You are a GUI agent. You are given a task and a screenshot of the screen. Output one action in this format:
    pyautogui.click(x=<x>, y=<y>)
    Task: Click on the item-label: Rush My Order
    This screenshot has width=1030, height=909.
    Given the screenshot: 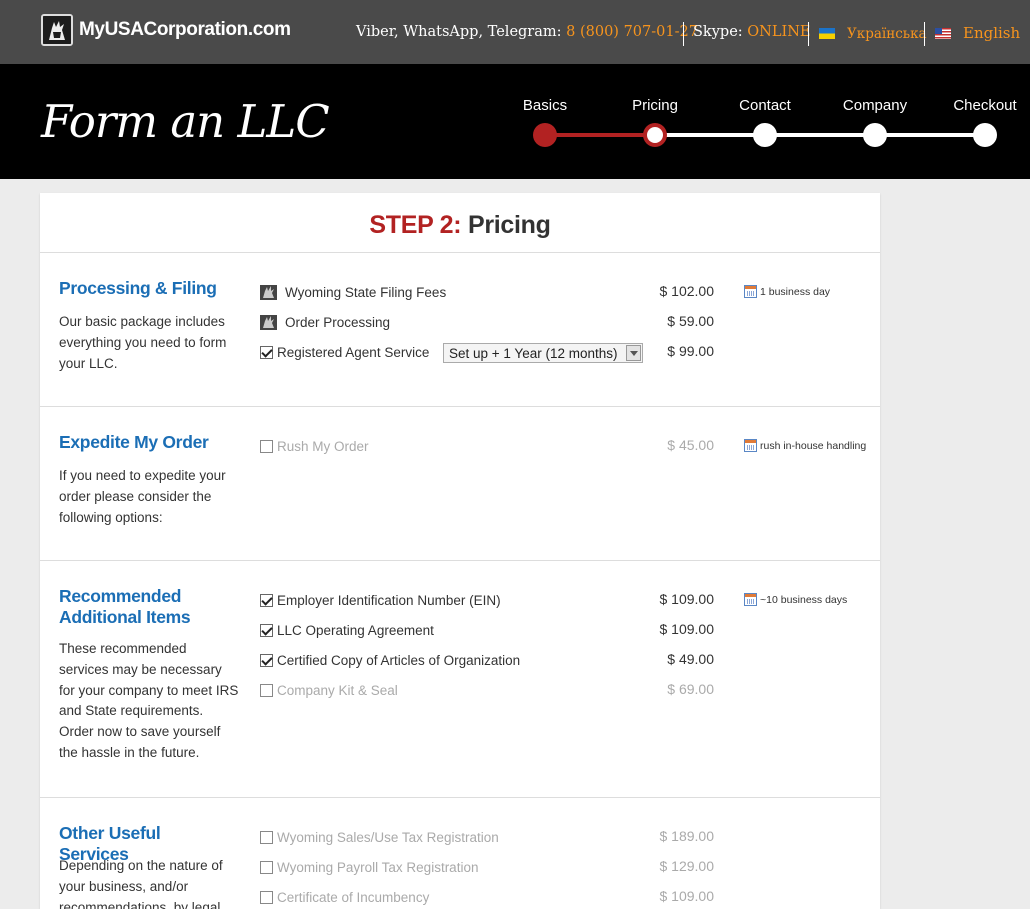 What is the action you would take?
    pyautogui.click(x=323, y=446)
    